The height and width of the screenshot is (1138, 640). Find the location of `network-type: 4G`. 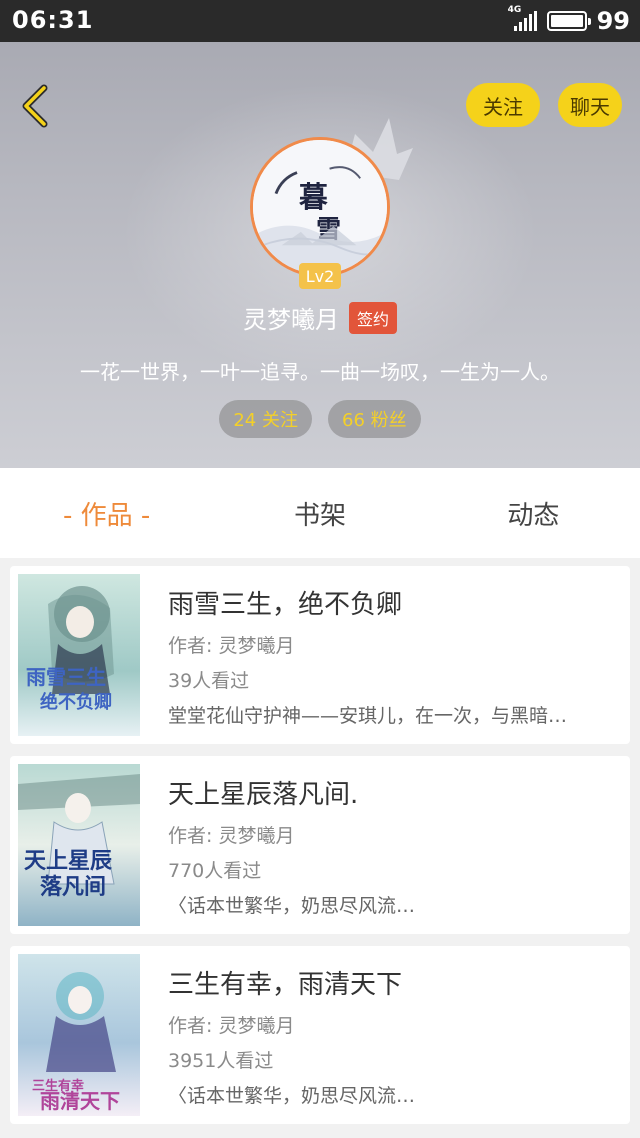

network-type: 4G is located at coordinates (514, 10).